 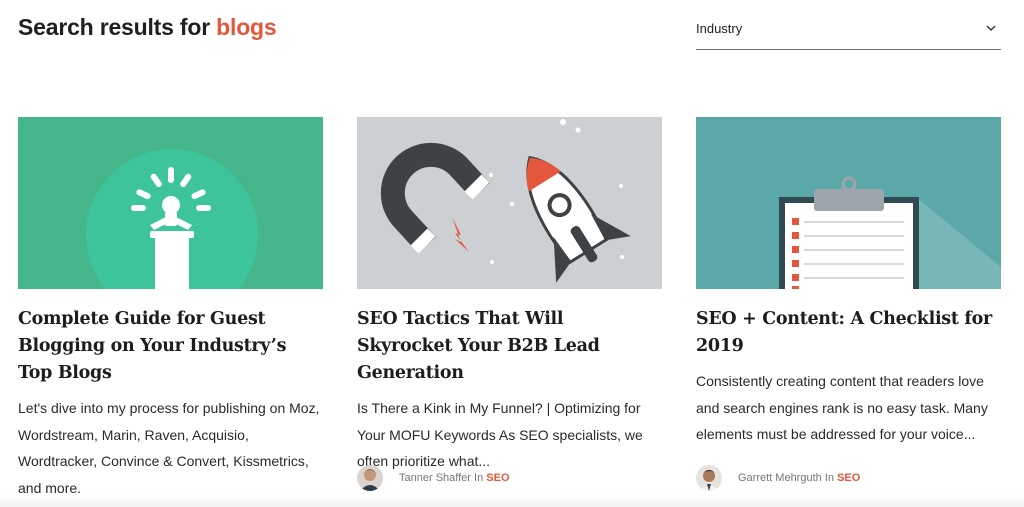 I want to click on search-term: blogs, so click(x=246, y=27).